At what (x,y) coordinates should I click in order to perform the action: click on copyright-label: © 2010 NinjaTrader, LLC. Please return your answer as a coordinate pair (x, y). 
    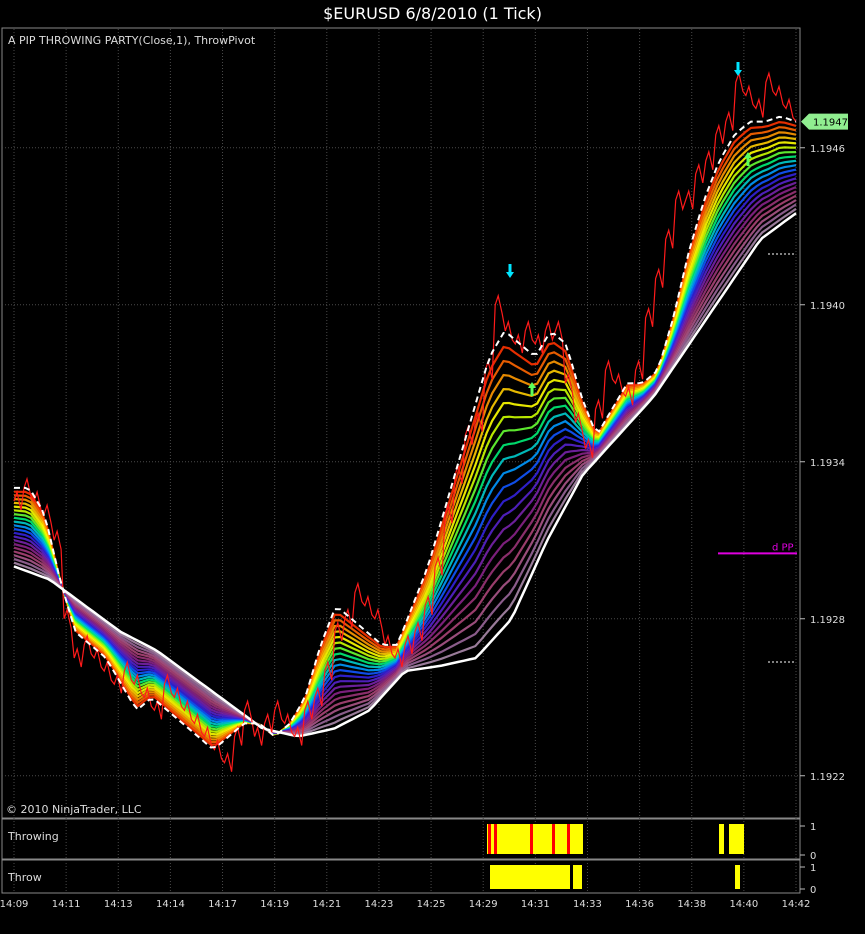
    Looking at the image, I should click on (74, 809).